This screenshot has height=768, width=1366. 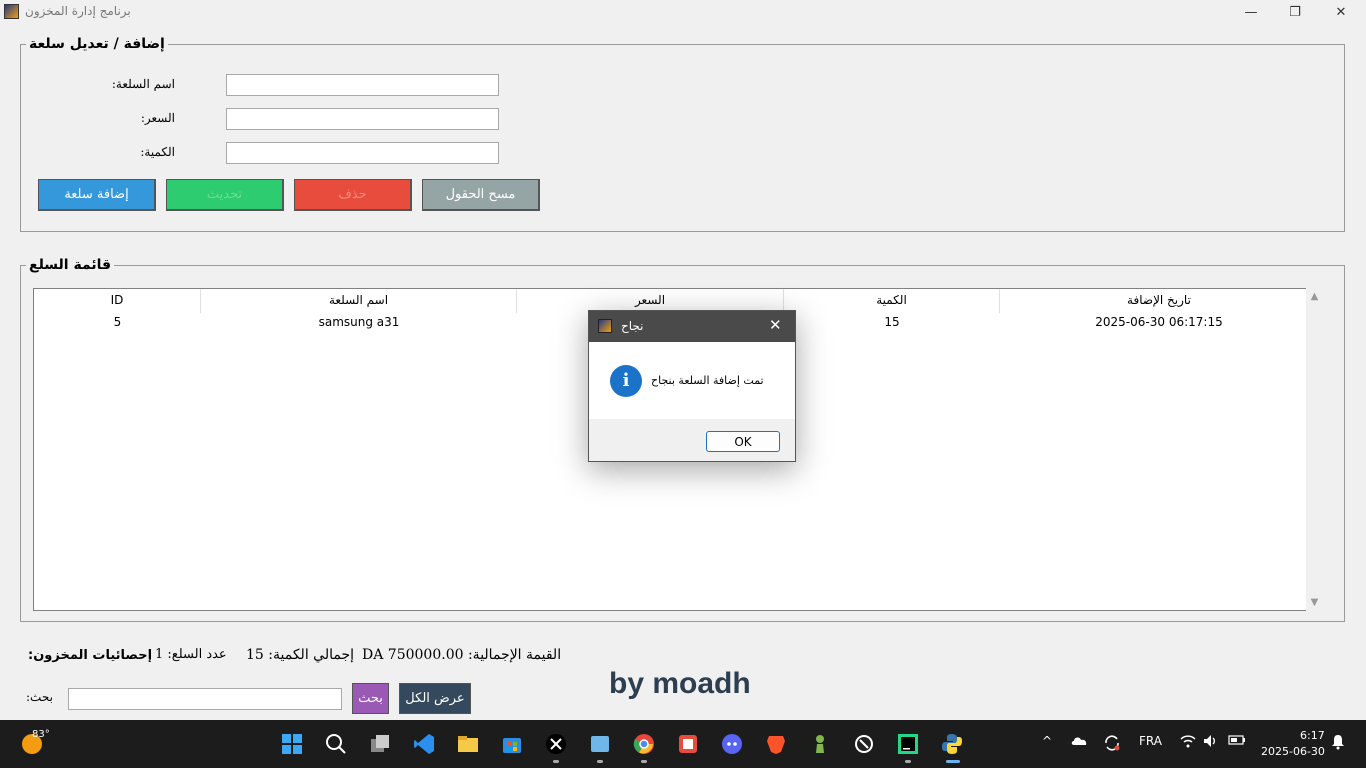 What do you see at coordinates (632, 326) in the screenshot?
I see `dialog-title: نجاح` at bounding box center [632, 326].